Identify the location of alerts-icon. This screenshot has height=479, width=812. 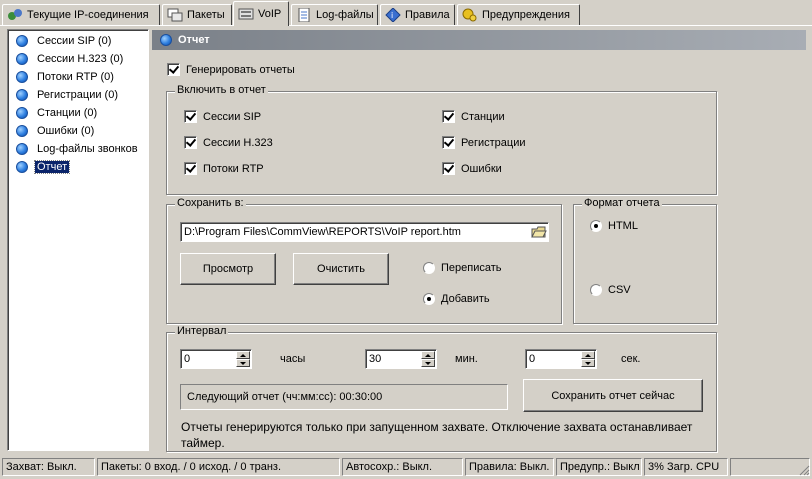
(470, 15).